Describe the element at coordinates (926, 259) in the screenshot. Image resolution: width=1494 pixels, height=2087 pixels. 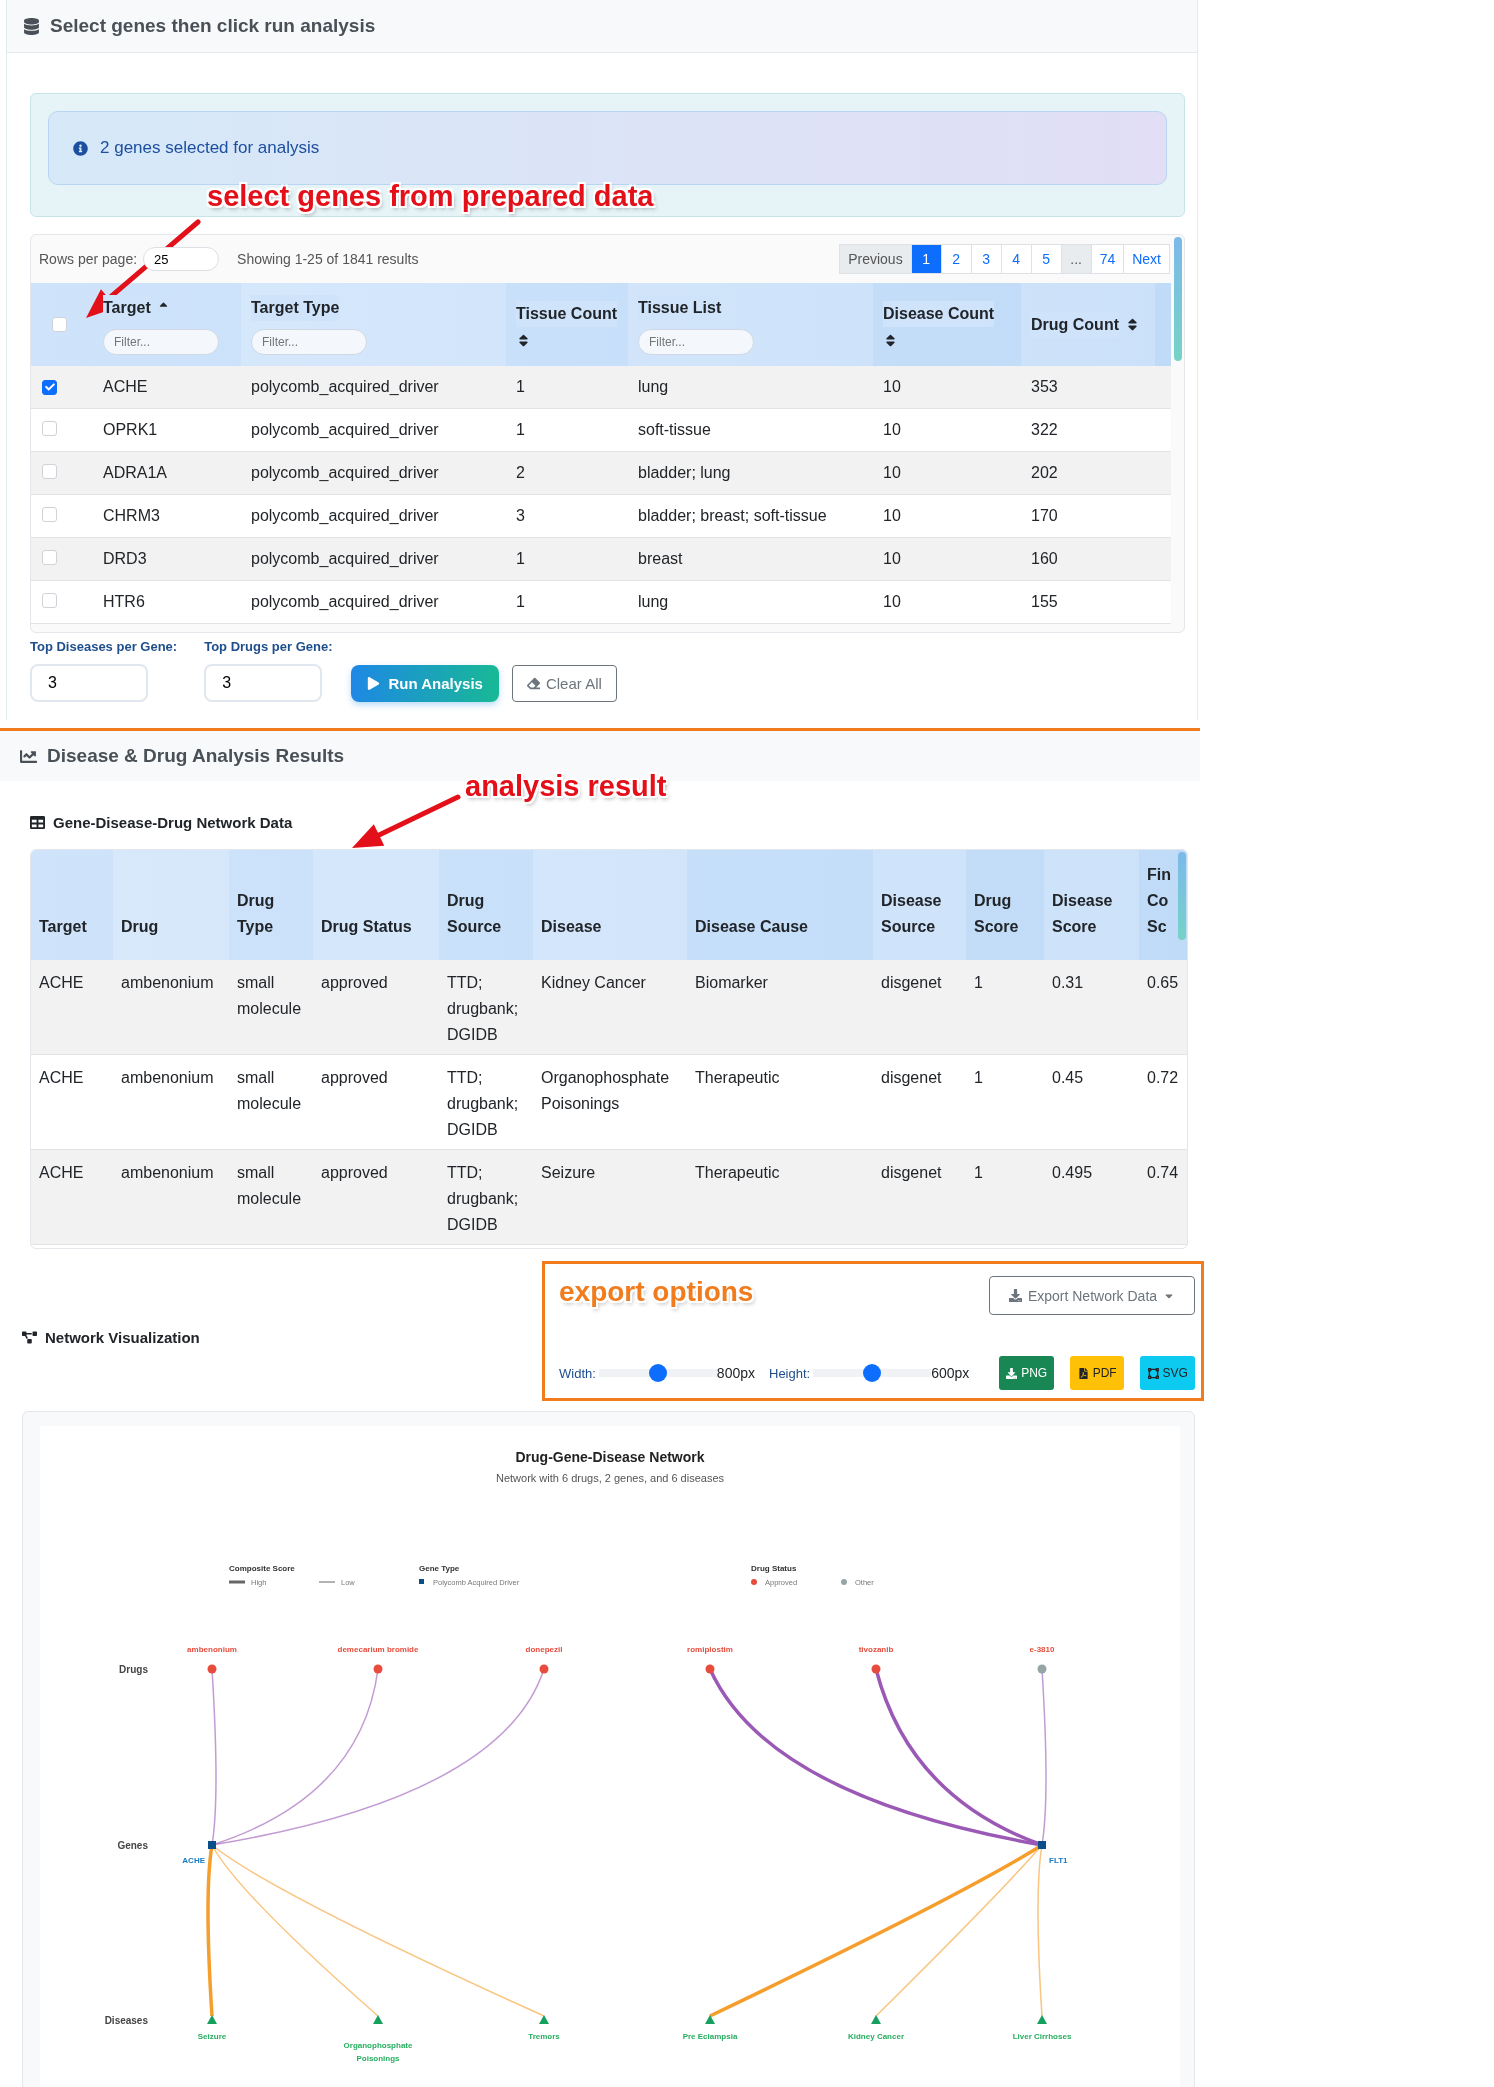
I see `page-button: 1` at that location.